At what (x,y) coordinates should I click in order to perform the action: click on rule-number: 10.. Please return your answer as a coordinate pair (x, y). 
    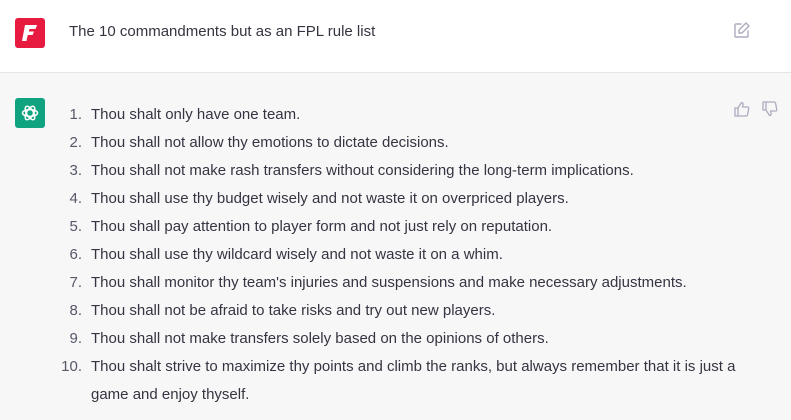
    Looking at the image, I should click on (71, 366).